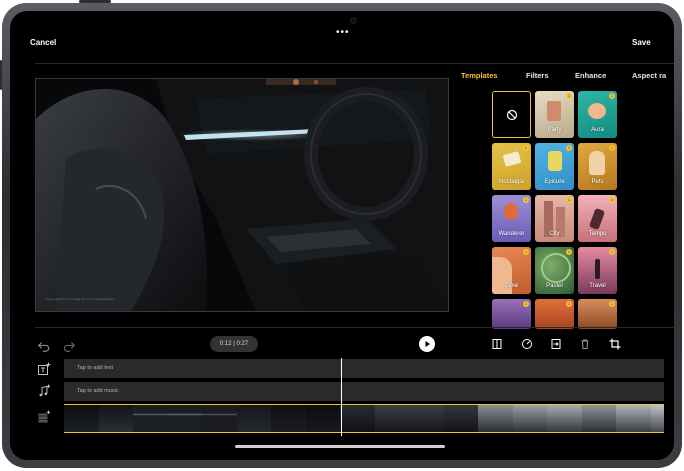 The height and width of the screenshot is (471, 684). Describe the element at coordinates (44, 346) in the screenshot. I see `undo-icon` at that location.